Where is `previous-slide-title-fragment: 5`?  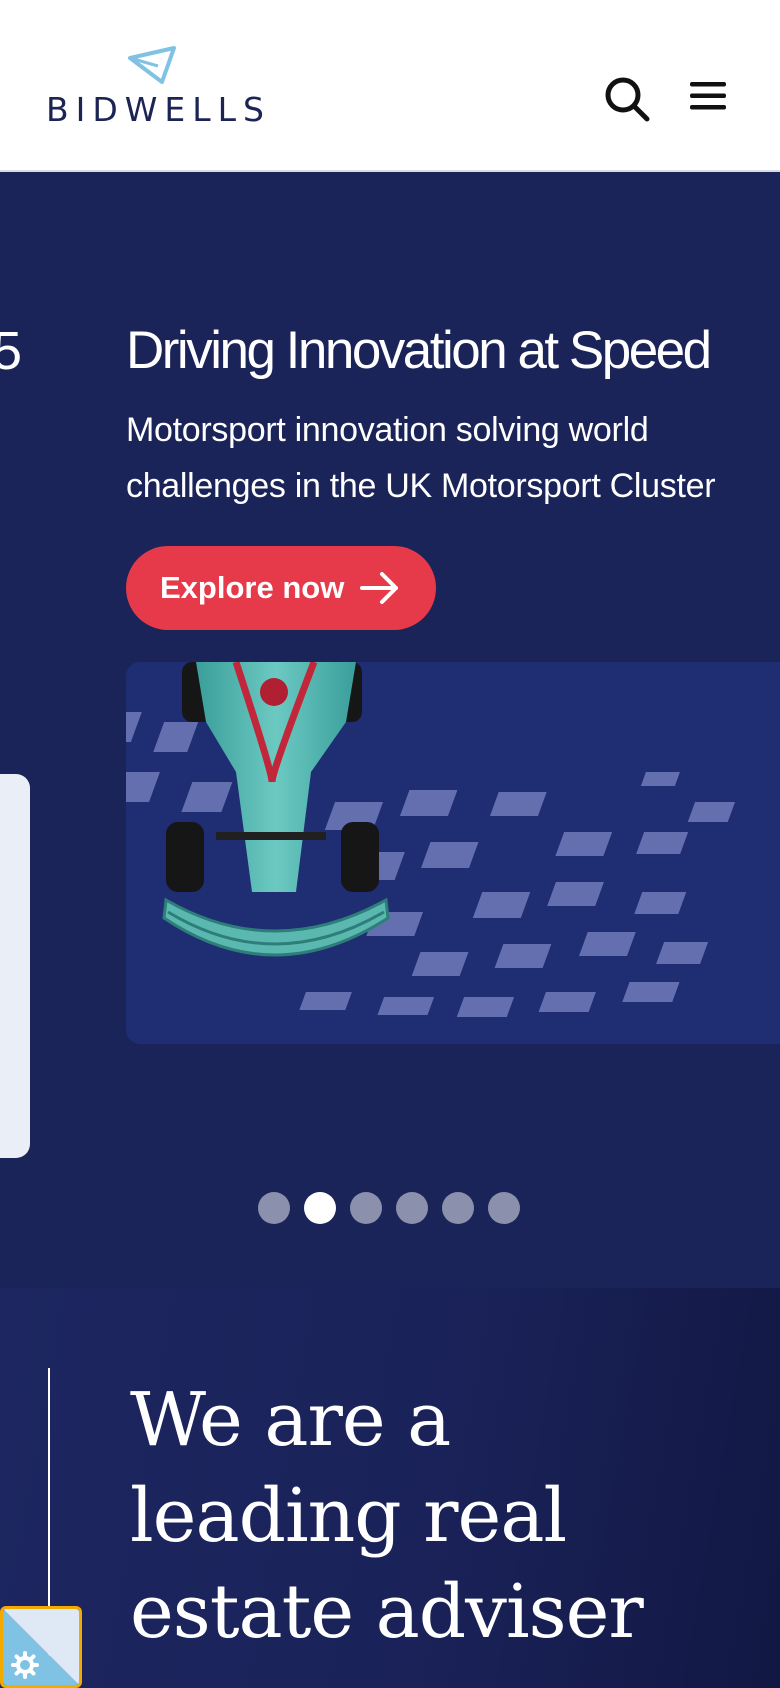
previous-slide-title-fragment: 5 is located at coordinates (11, 351).